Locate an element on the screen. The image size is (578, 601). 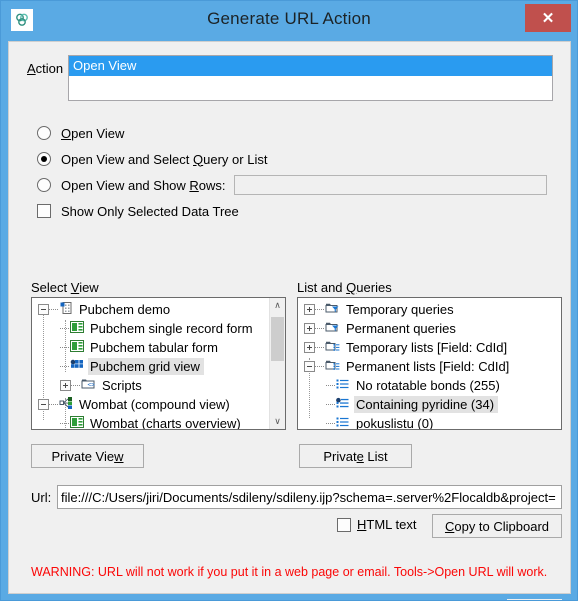
tree-node-label: Pubchem tabular form is located at coordinates (154, 347).